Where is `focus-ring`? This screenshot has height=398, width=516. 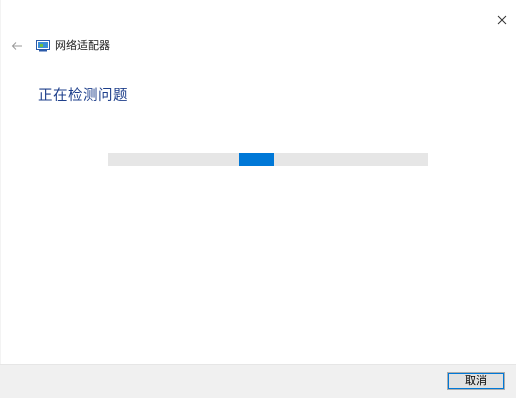 focus-ring is located at coordinates (476, 381).